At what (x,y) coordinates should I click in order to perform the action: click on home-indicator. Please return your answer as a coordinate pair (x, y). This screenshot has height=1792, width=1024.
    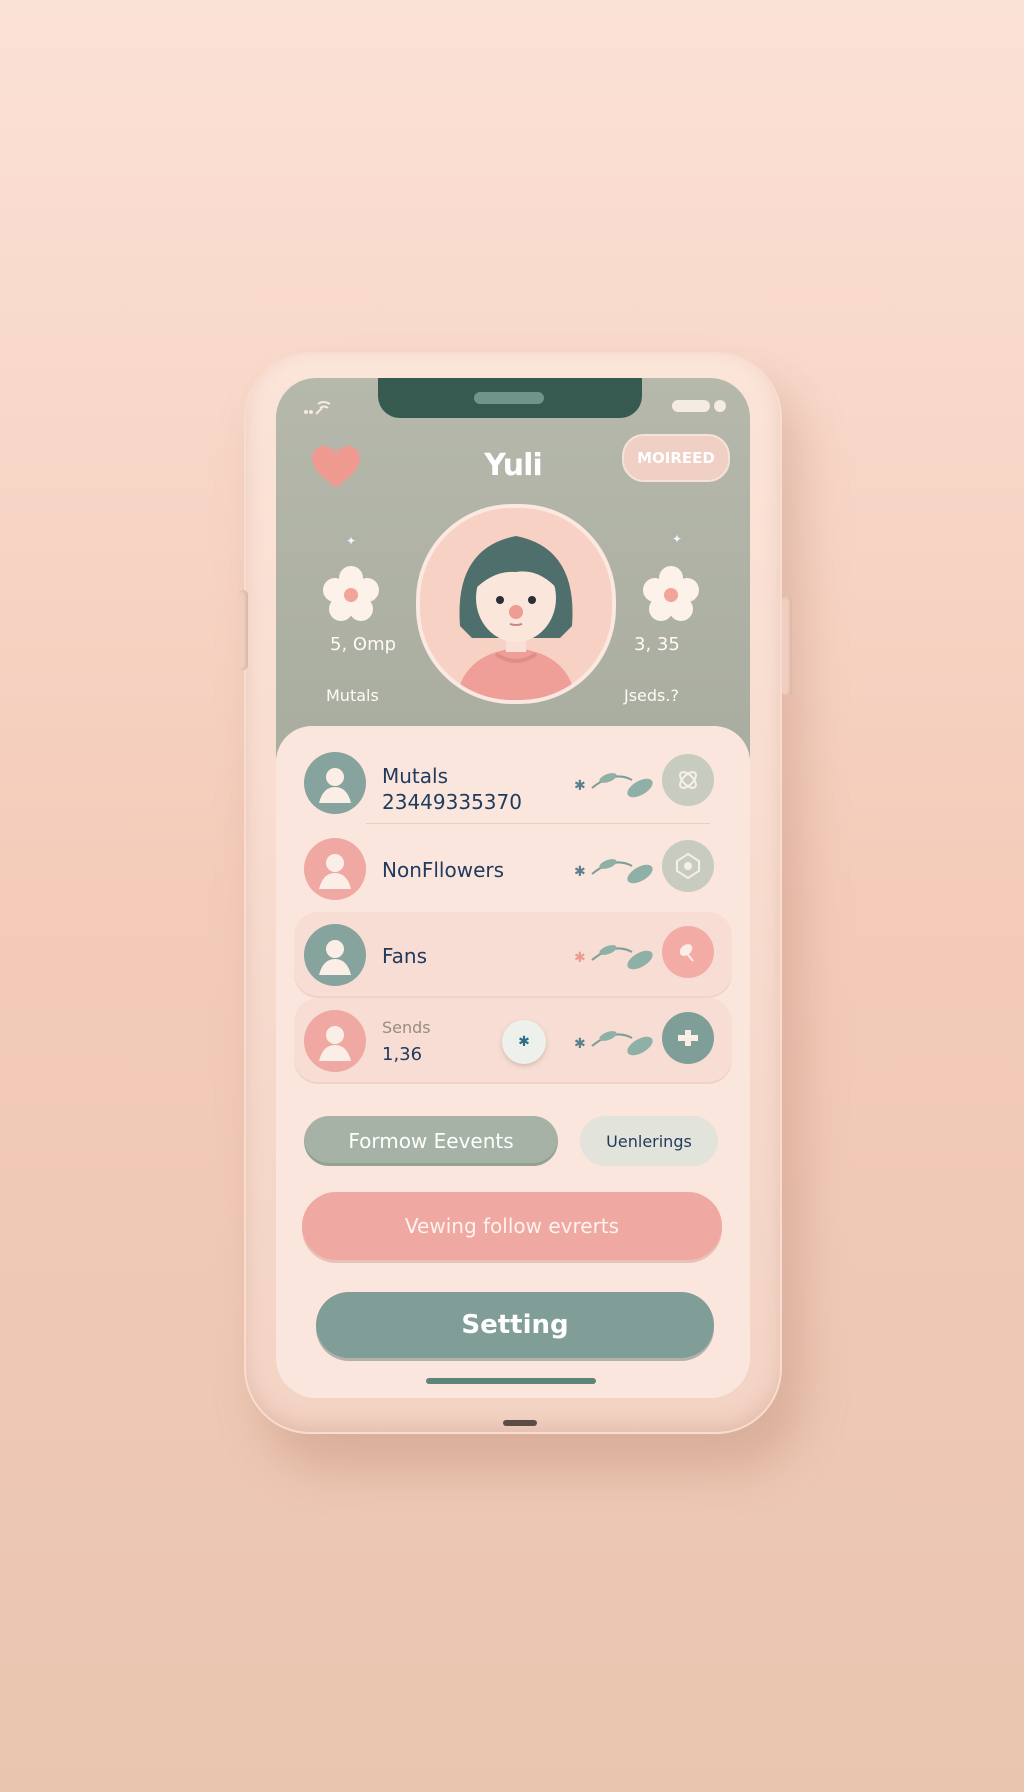
    Looking at the image, I should click on (511, 1381).